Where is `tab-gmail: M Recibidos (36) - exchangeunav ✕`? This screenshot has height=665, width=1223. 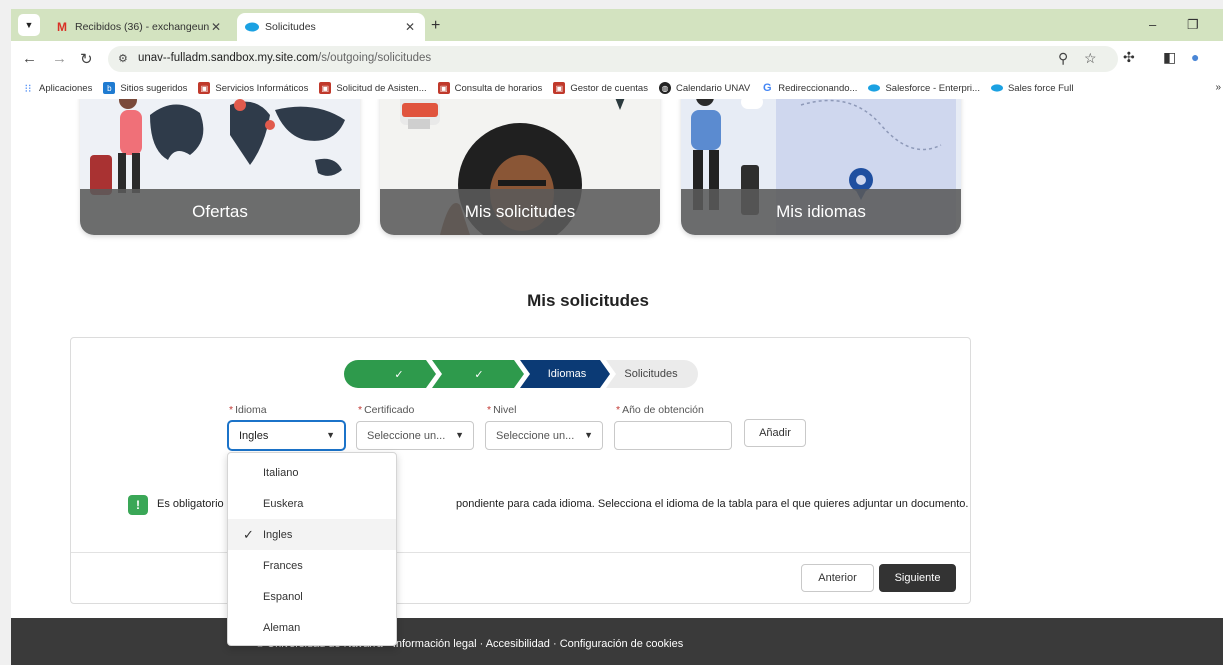
tab-gmail: M Recibidos (36) - exchangeunav ✕ is located at coordinates (139, 27).